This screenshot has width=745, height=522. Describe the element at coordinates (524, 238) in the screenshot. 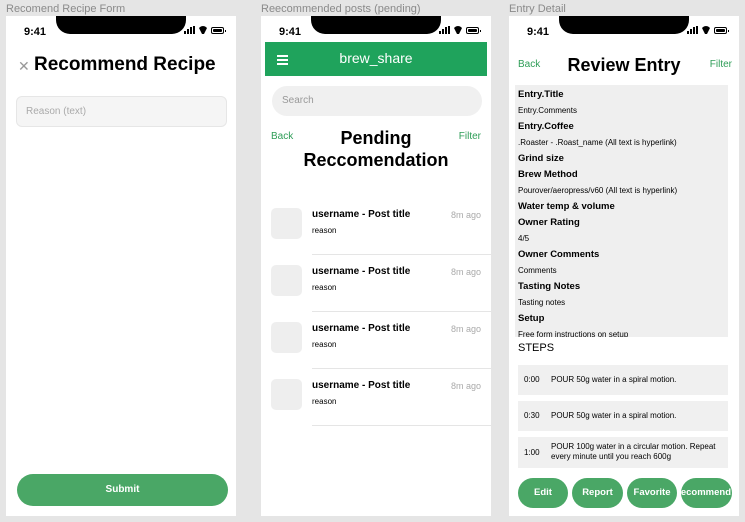

I see `owner-rating-value: 4/5` at that location.